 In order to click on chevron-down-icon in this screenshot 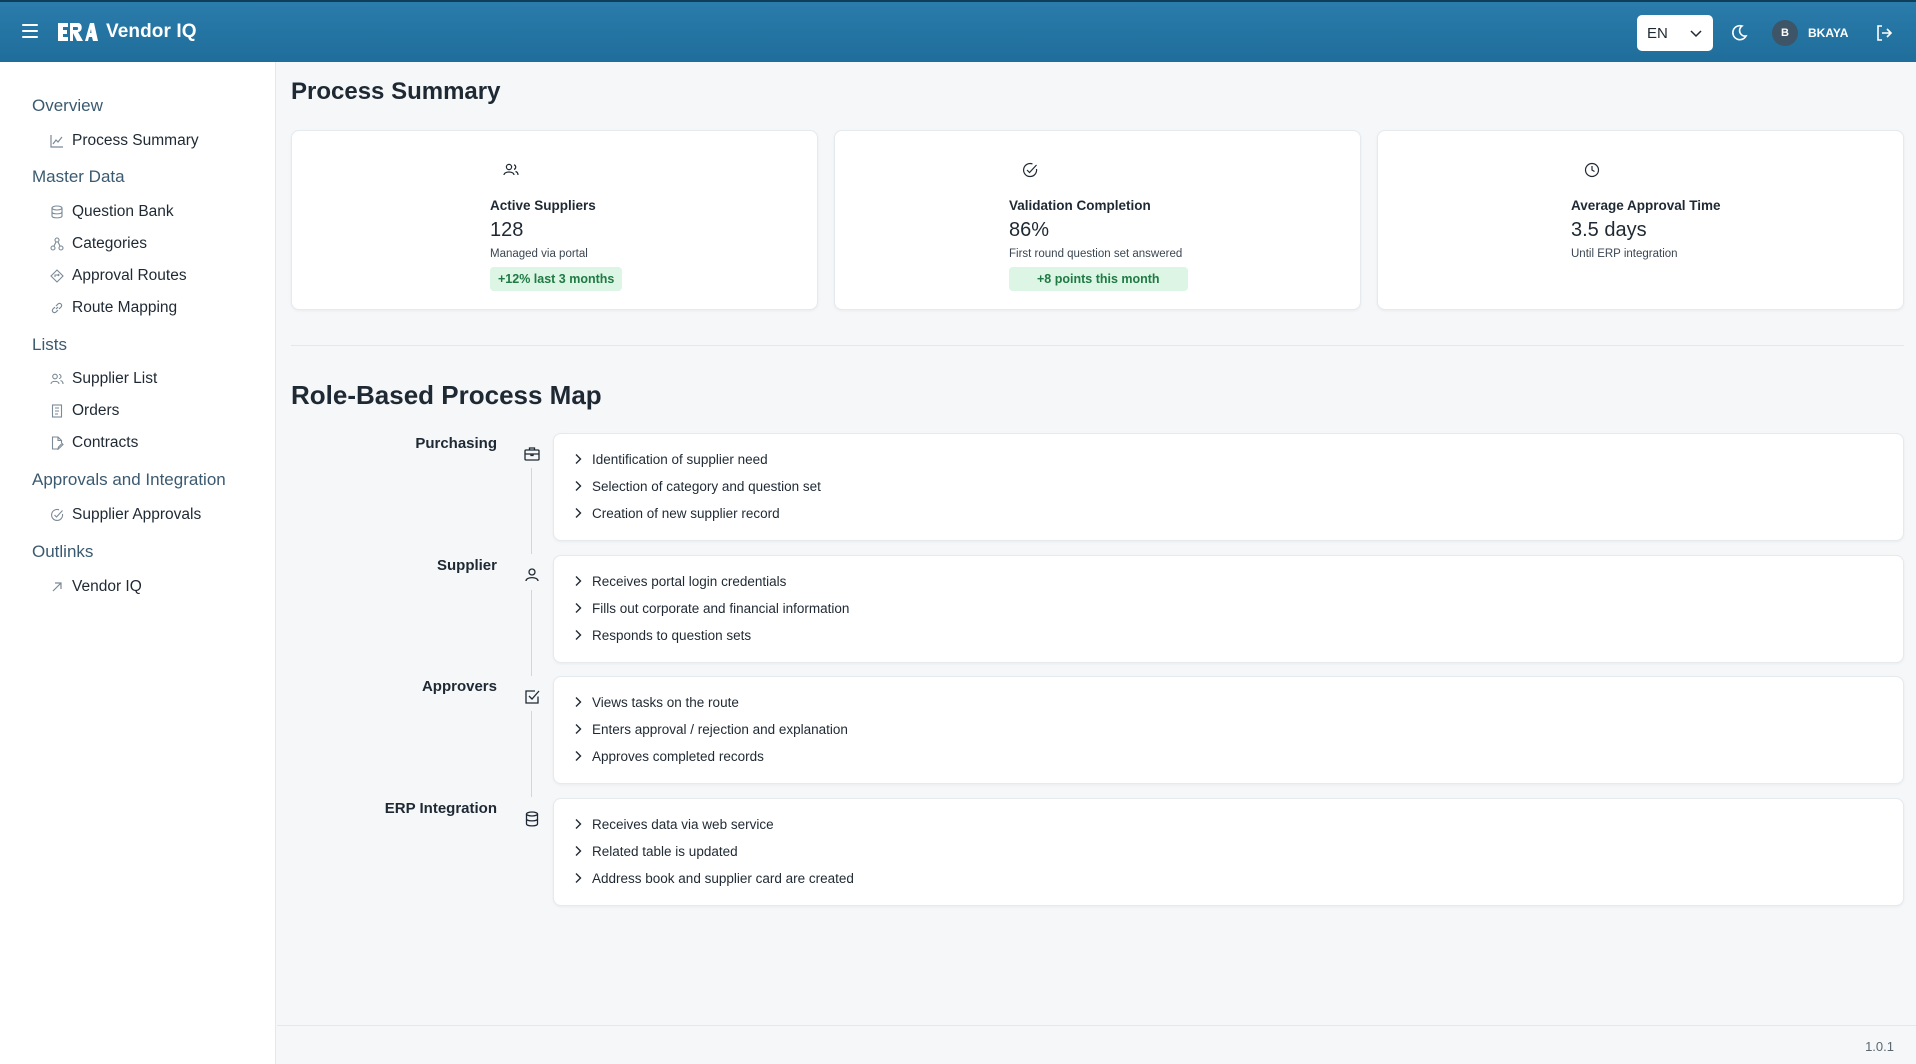, I will do `click(1696, 34)`.